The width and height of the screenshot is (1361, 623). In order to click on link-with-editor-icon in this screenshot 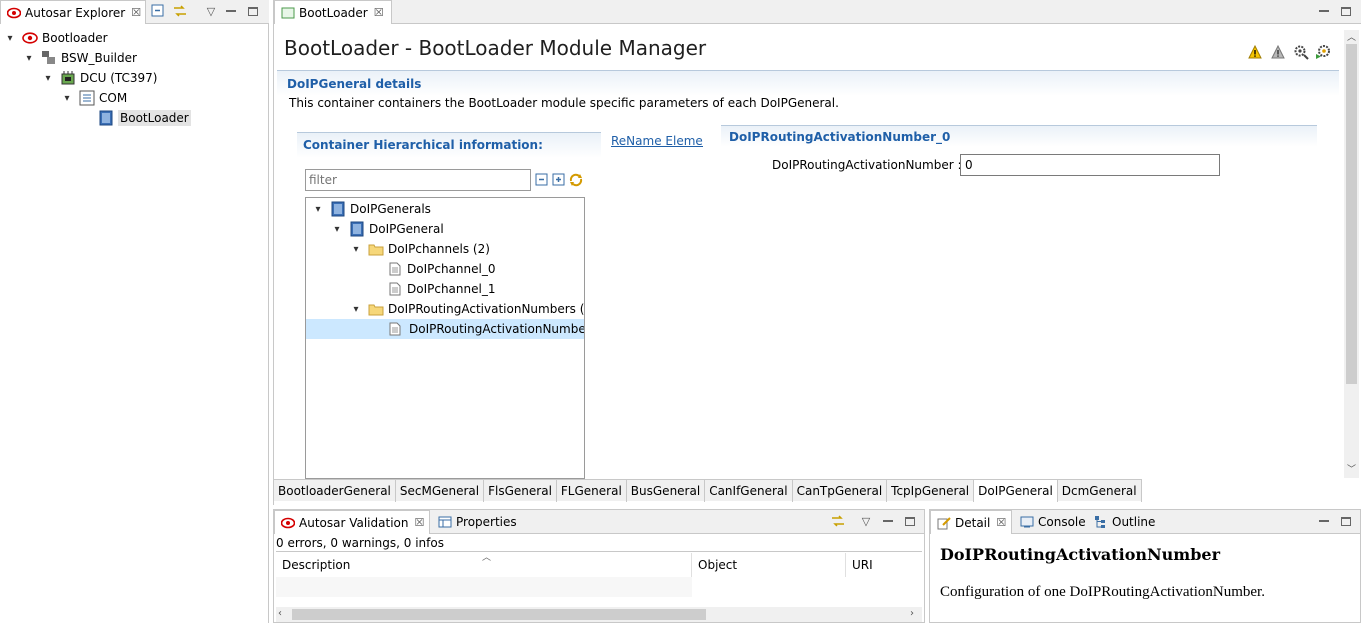, I will do `click(180, 11)`.